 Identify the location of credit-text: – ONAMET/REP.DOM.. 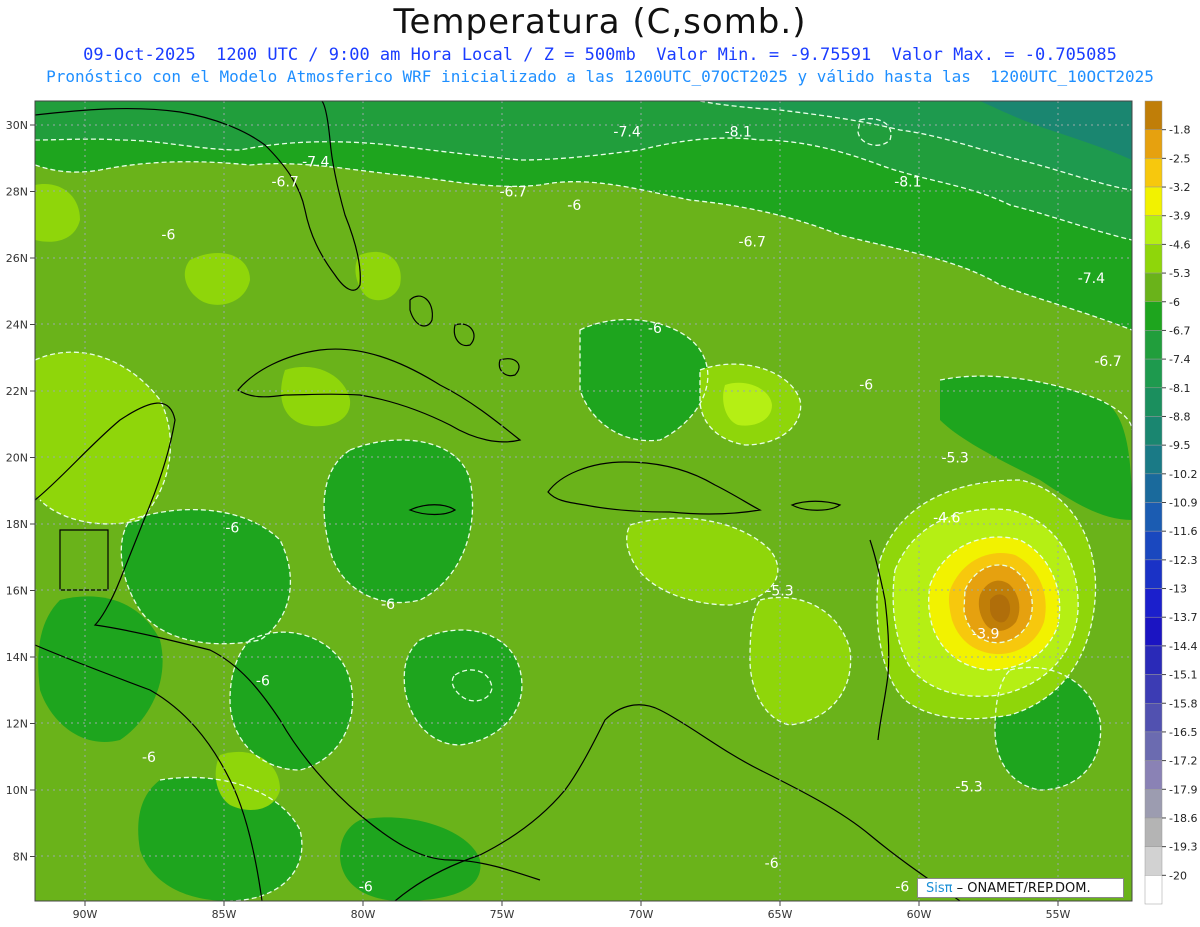
(1021, 888).